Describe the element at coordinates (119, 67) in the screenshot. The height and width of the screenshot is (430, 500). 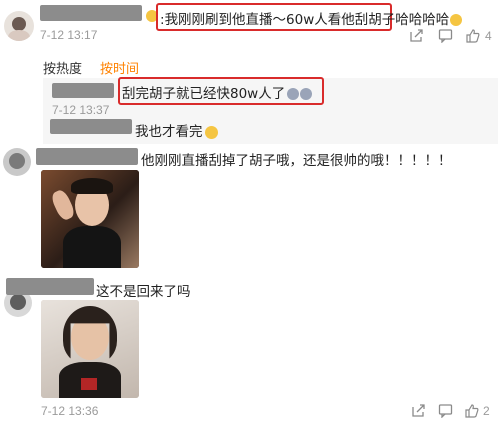
I see `tab-sort-time: 按时间` at that location.